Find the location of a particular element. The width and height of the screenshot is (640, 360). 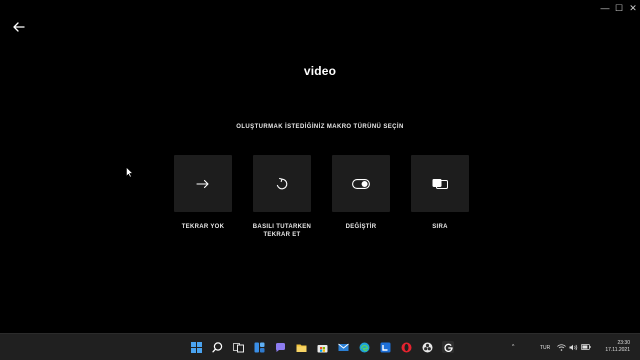

option-repeat-while-held: BASILI TUTARKEN TEKRAR ET is located at coordinates (282, 197).